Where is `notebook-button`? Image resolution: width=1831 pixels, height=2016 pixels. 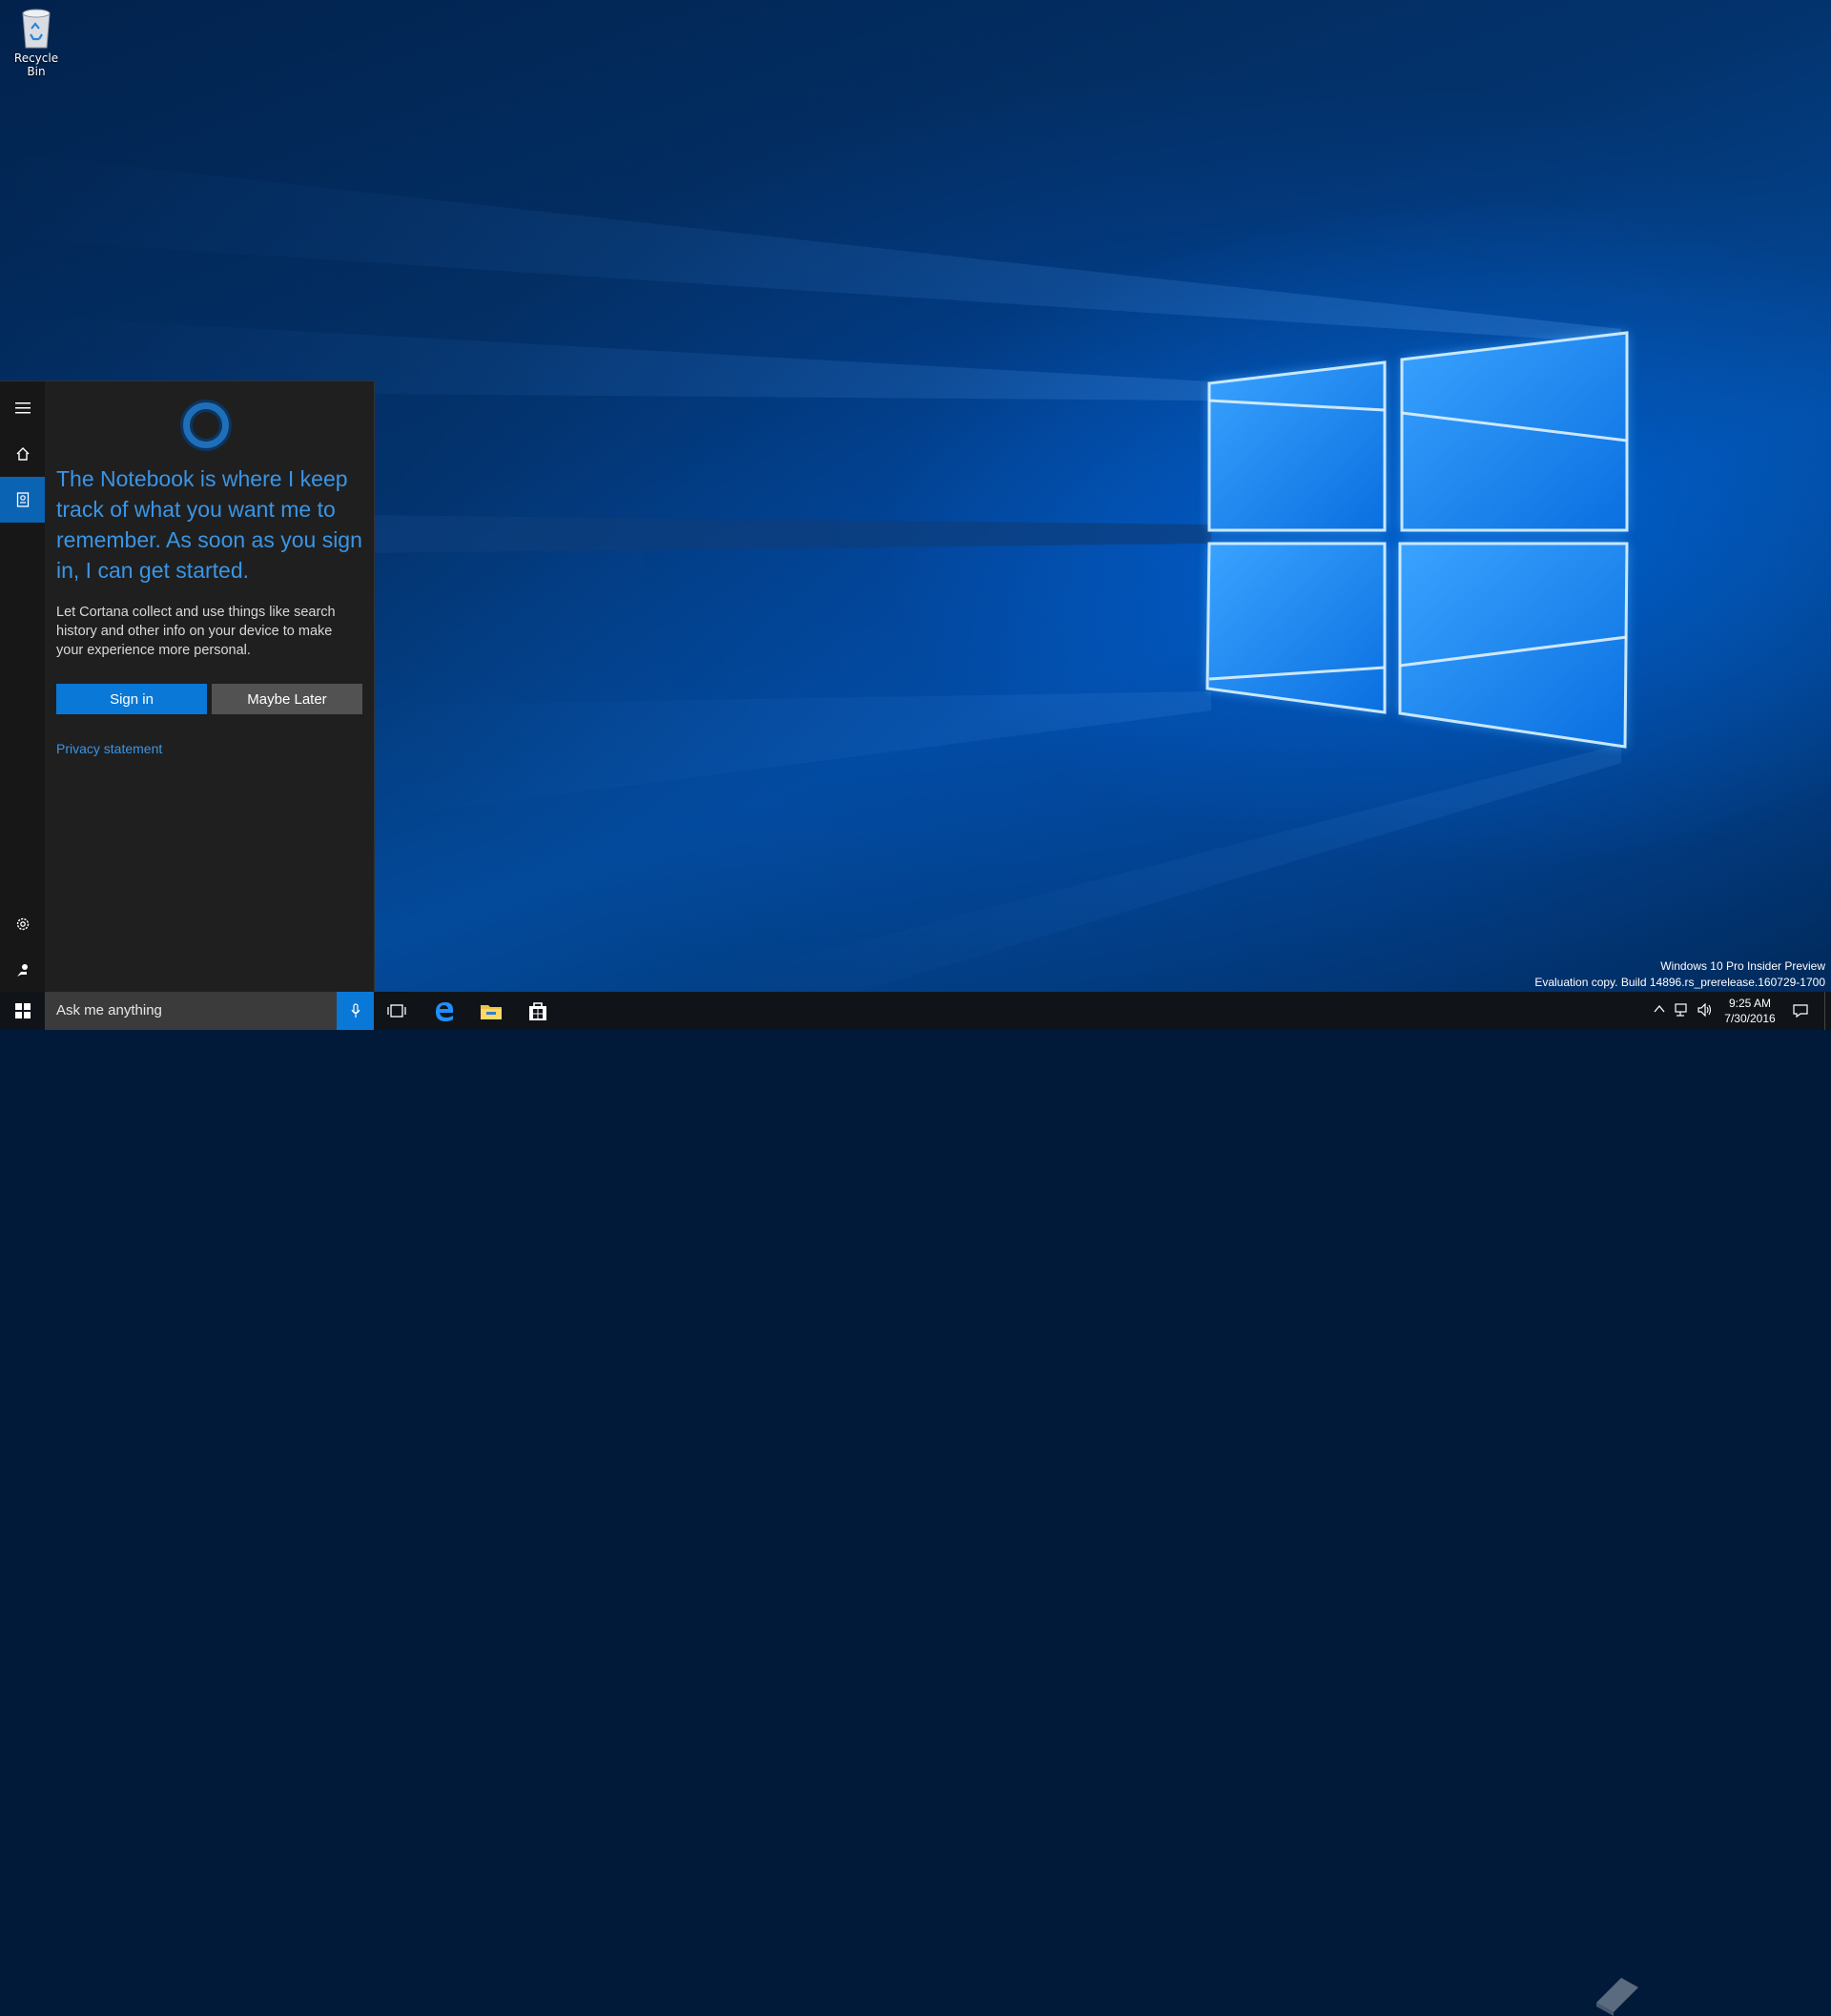
notebook-button is located at coordinates (22, 500).